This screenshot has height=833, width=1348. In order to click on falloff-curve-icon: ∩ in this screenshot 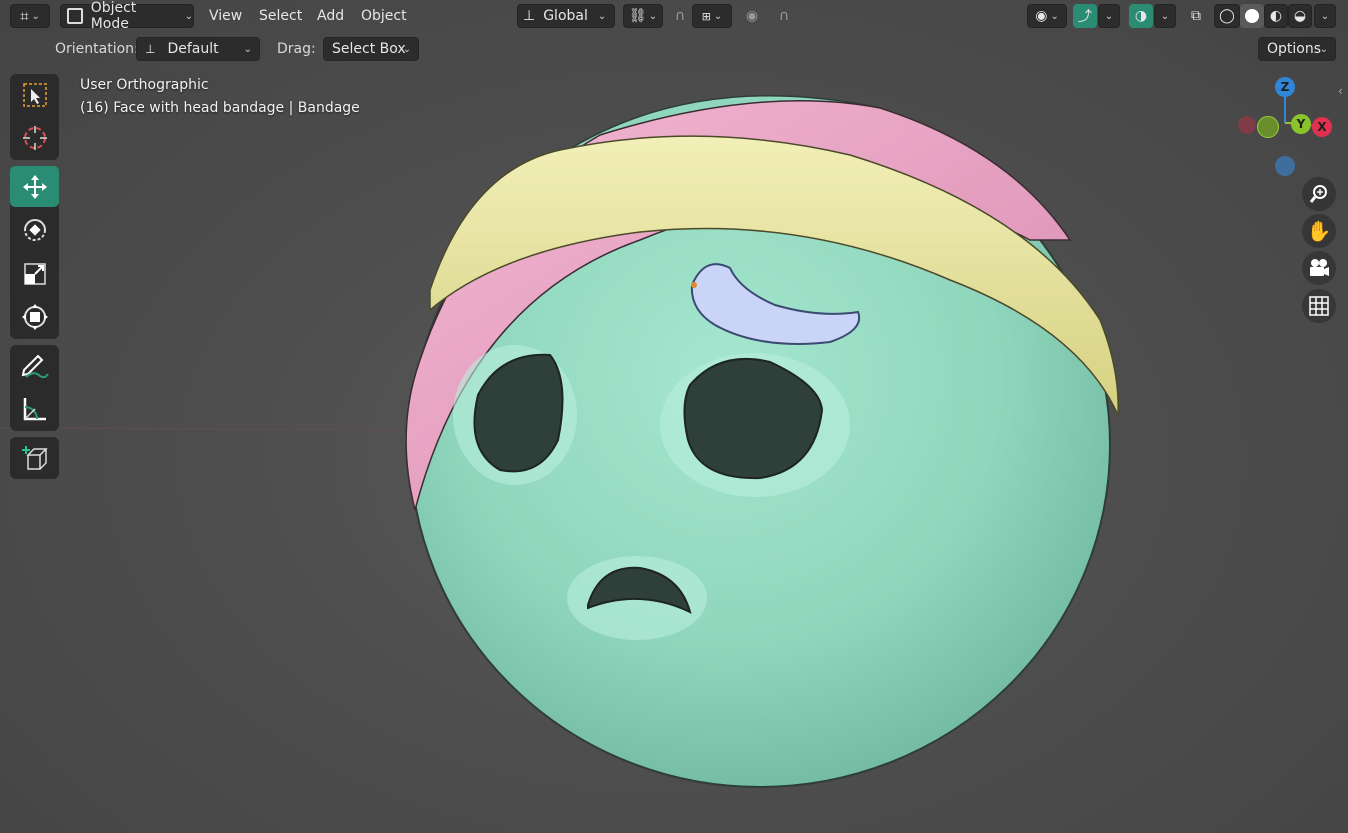, I will do `click(784, 16)`.